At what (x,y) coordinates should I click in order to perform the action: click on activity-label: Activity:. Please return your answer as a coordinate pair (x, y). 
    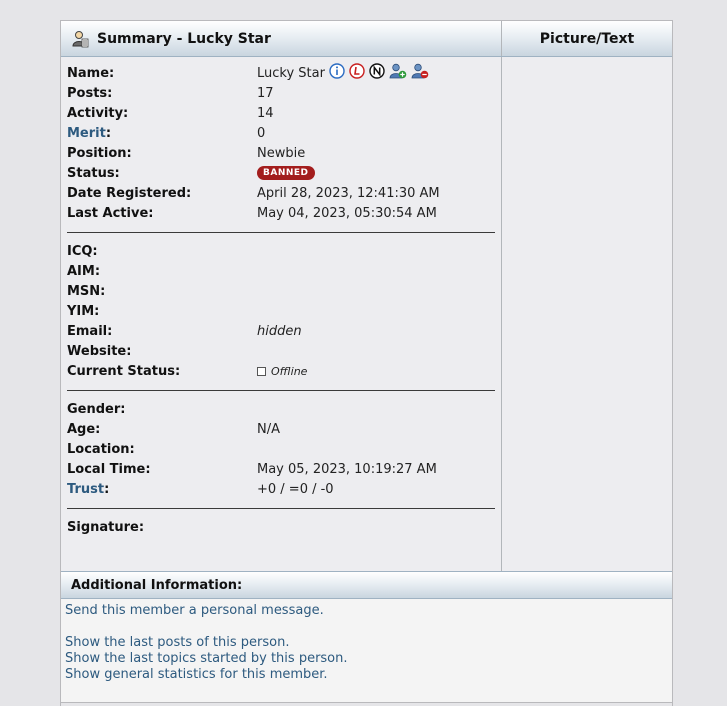
    Looking at the image, I should click on (98, 113).